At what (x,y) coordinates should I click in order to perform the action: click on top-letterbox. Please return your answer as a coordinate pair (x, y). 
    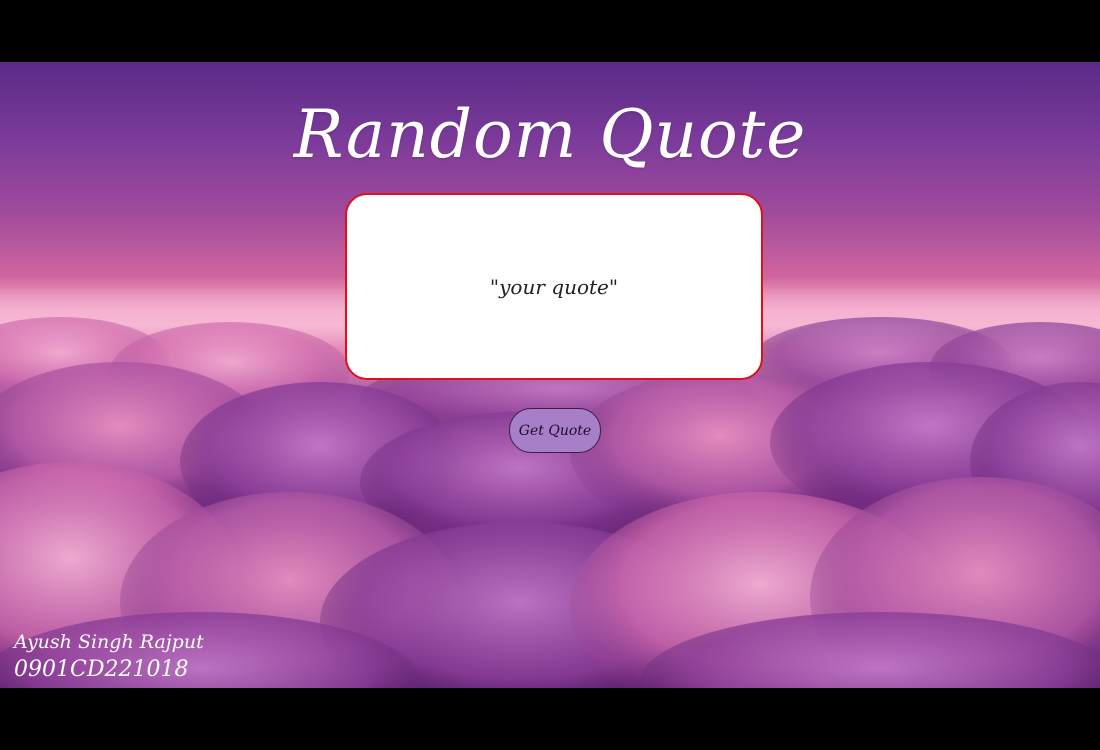
    Looking at the image, I should click on (550, 31).